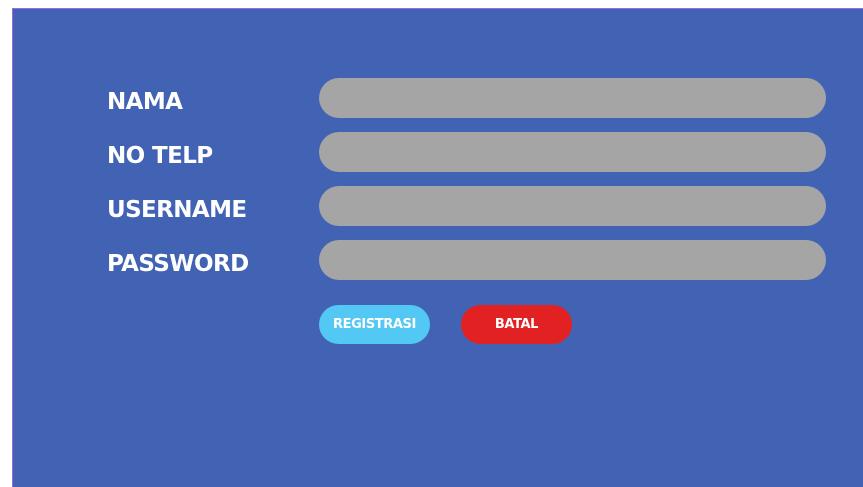 This screenshot has height=487, width=863. What do you see at coordinates (572, 98) in the screenshot?
I see `nama-input` at bounding box center [572, 98].